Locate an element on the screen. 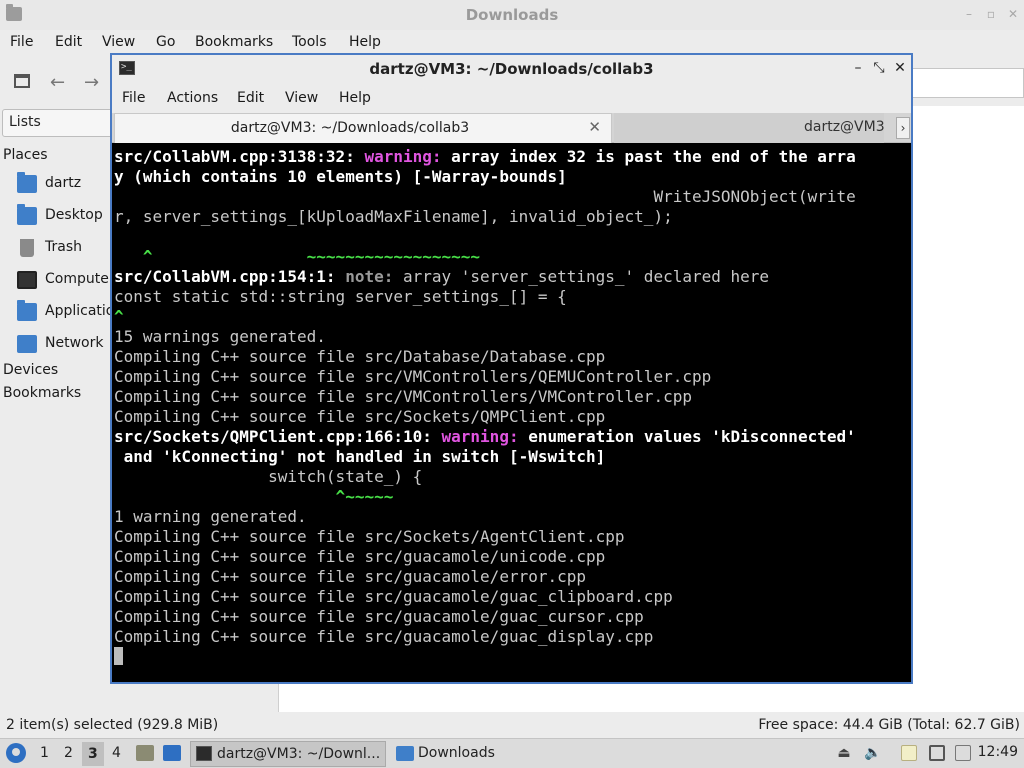  sidebar-mode-select: Lists is located at coordinates (62, 123).